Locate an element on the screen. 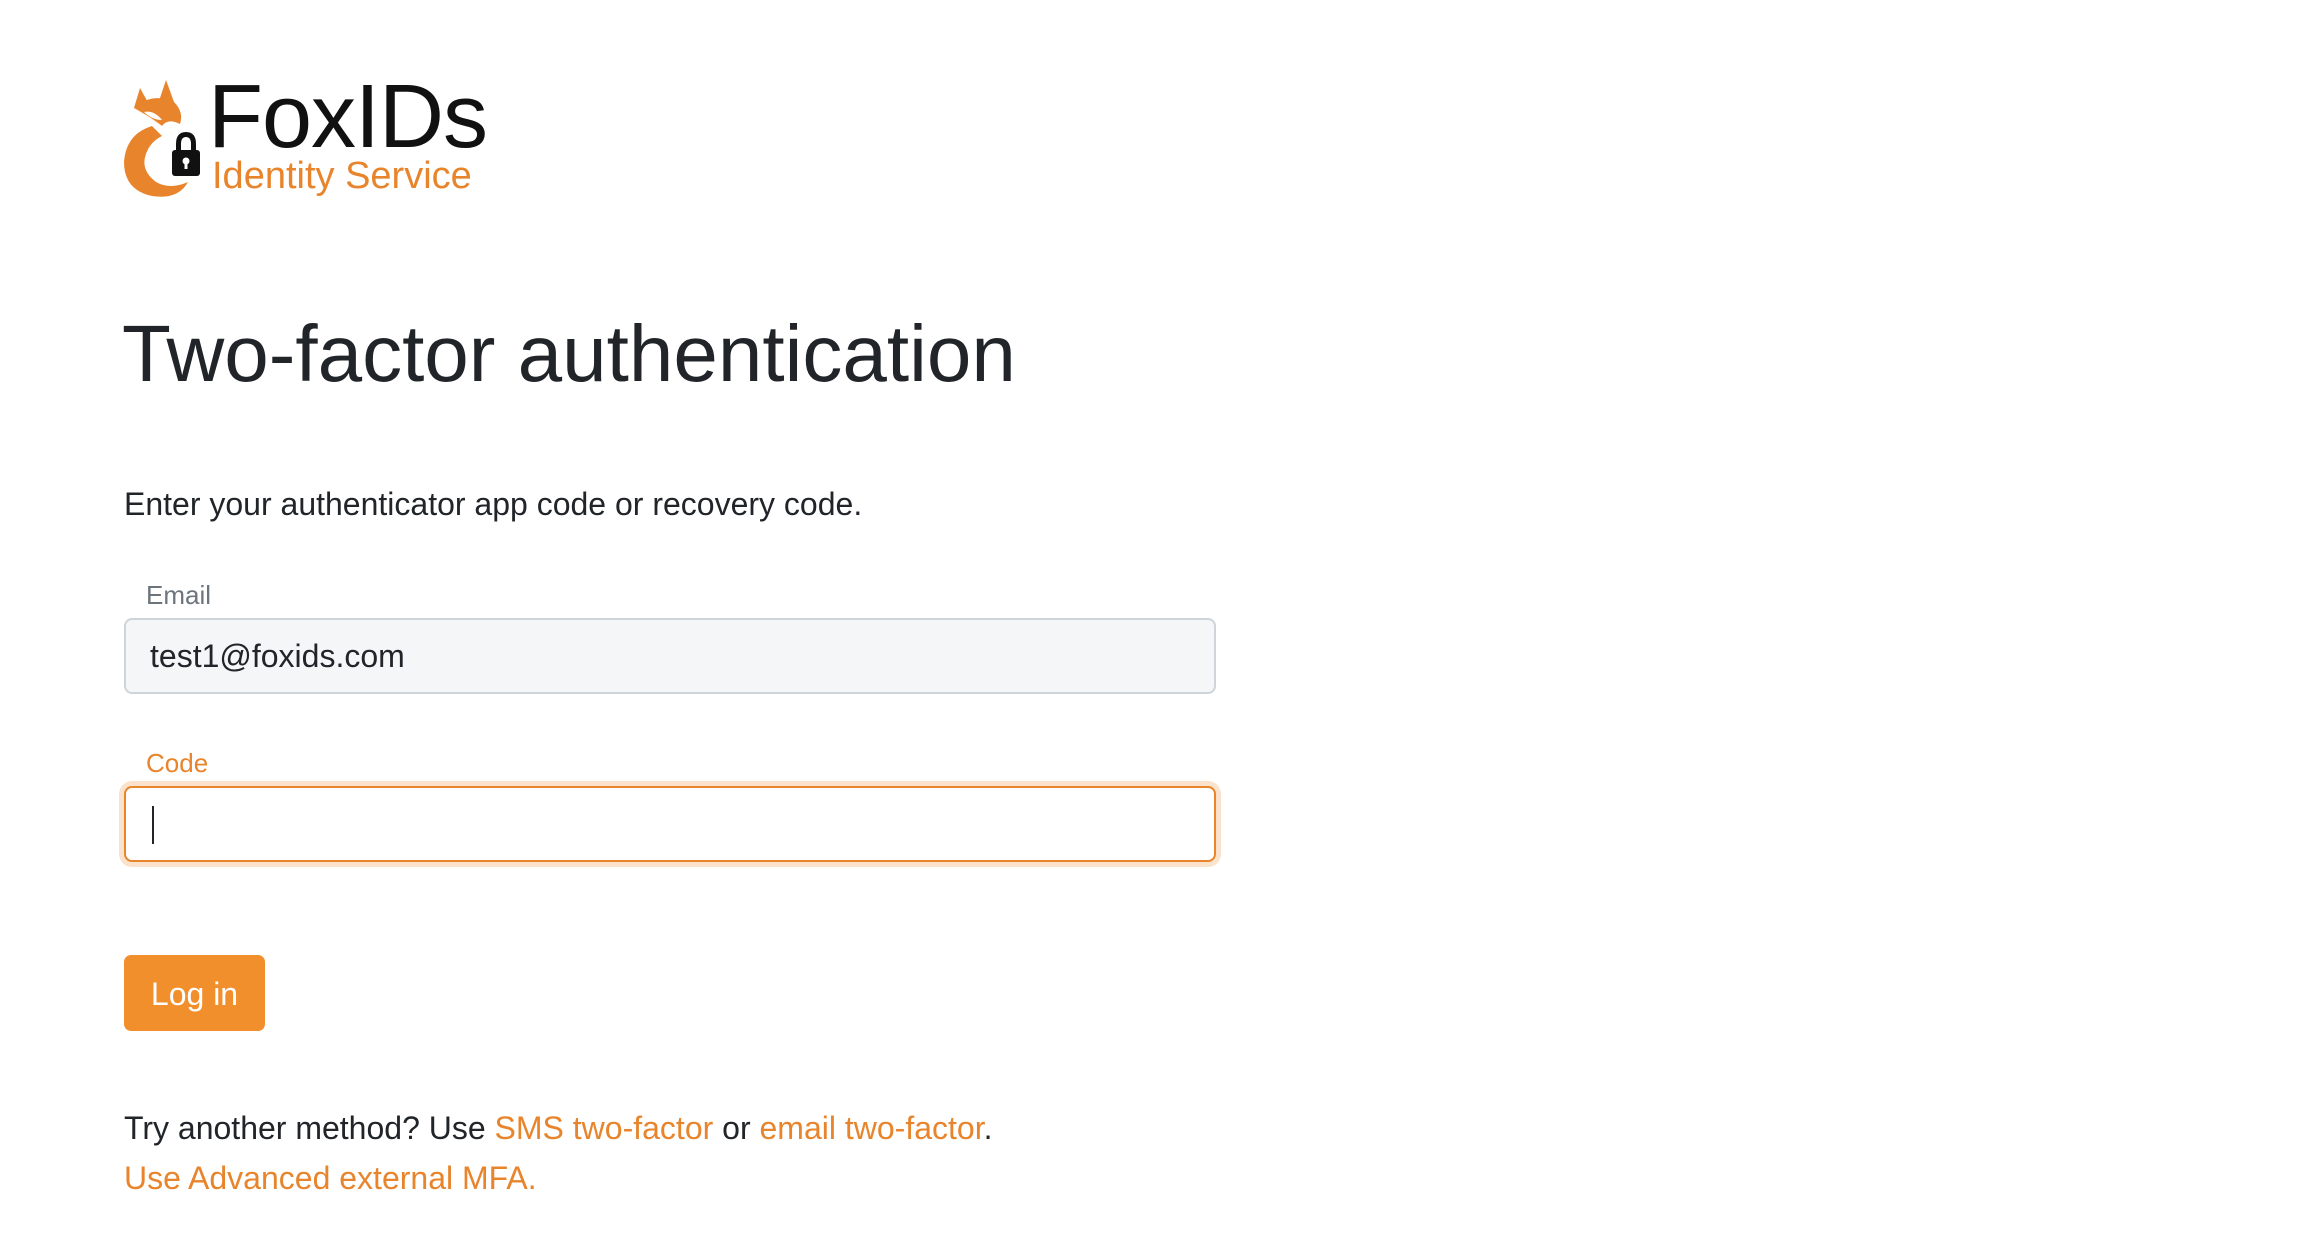 Image resolution: width=2321 pixels, height=1244 pixels. external-mfa-link: Use Advanced external MFA. is located at coordinates (330, 1178).